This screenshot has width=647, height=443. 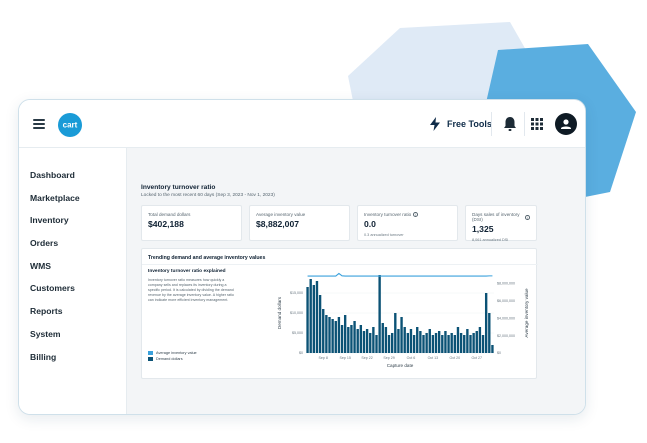 What do you see at coordinates (178, 187) in the screenshot?
I see `page-title: Inventory turnover ratio` at bounding box center [178, 187].